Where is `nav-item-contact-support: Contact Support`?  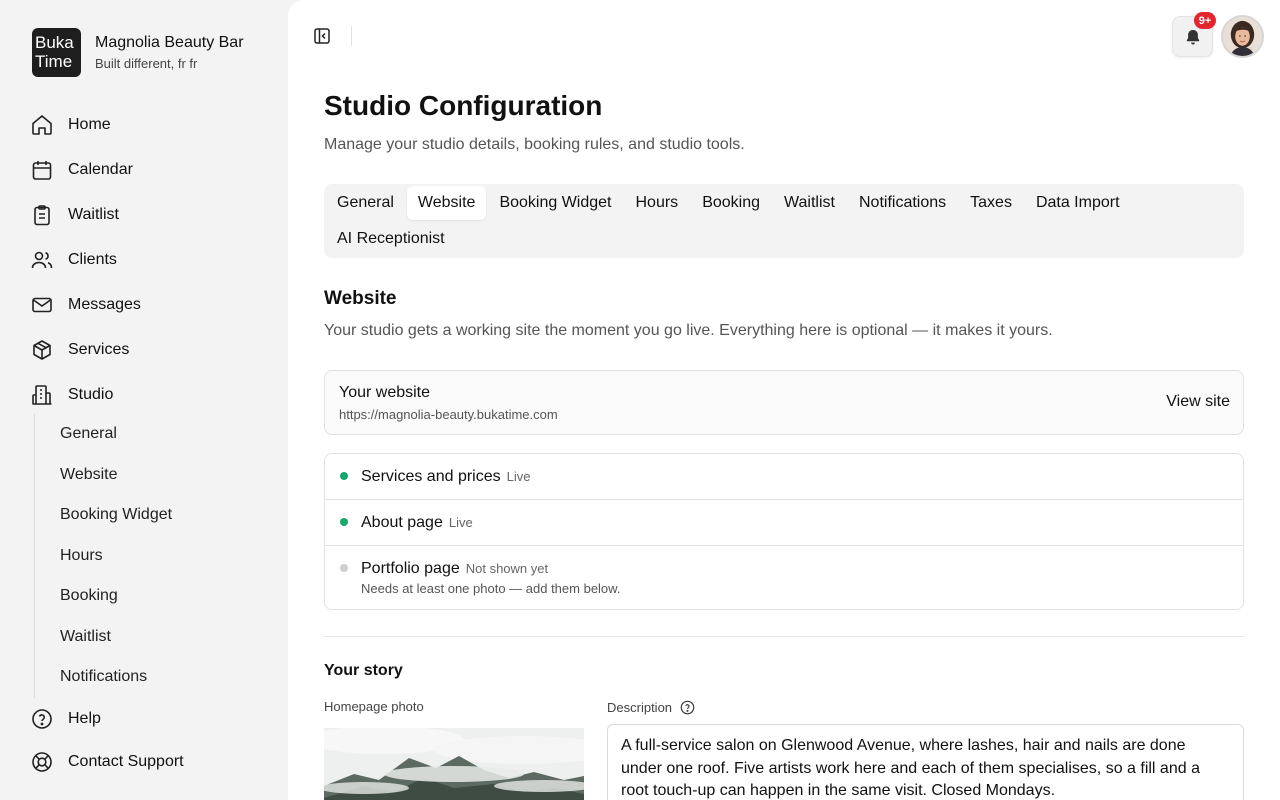
nav-item-contact-support: Contact Support is located at coordinates (150, 761).